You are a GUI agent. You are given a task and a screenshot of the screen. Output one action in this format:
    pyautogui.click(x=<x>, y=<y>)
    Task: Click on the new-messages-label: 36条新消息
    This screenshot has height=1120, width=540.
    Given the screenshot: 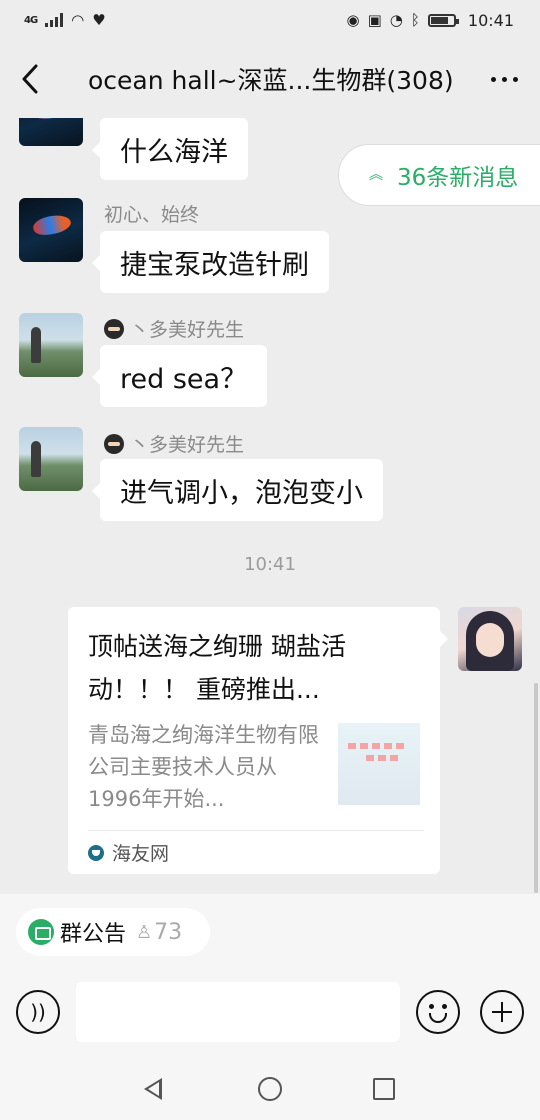 What is the action you would take?
    pyautogui.click(x=458, y=178)
    